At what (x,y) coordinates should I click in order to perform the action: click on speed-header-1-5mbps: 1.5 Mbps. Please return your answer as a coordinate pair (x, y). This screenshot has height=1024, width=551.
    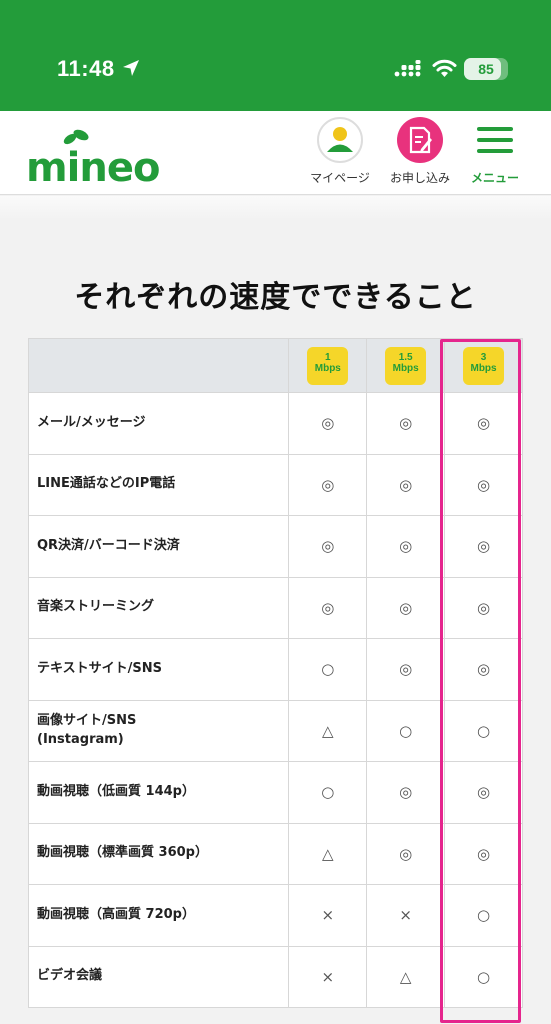
    Looking at the image, I should click on (406, 365).